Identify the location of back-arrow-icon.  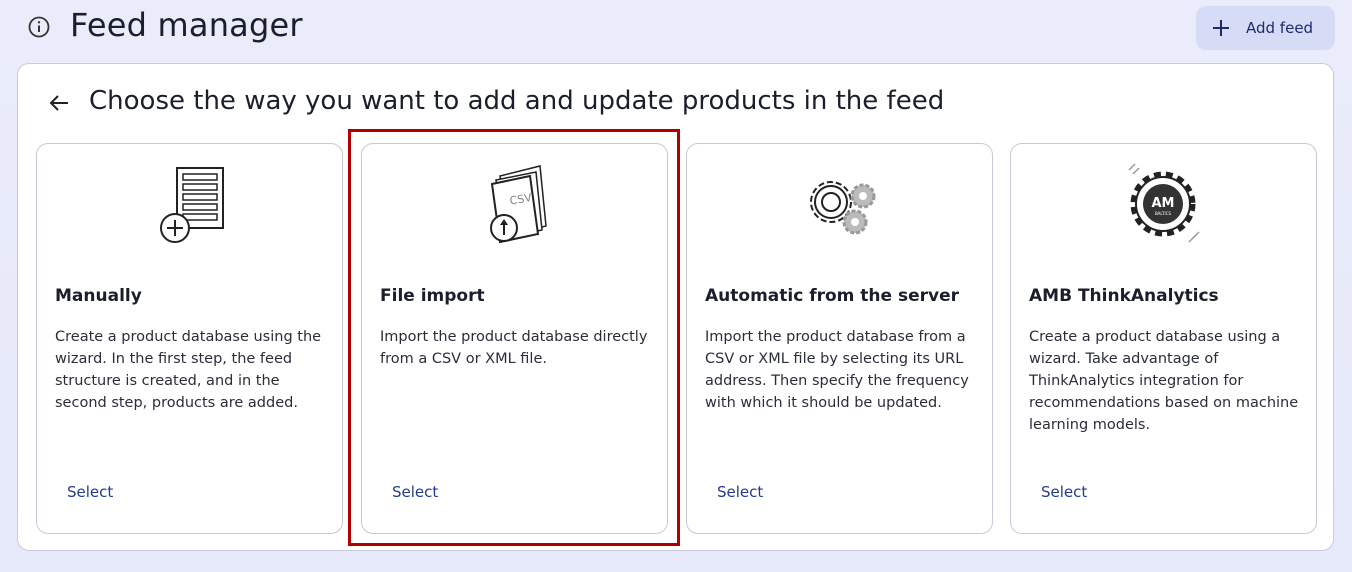
(59, 103).